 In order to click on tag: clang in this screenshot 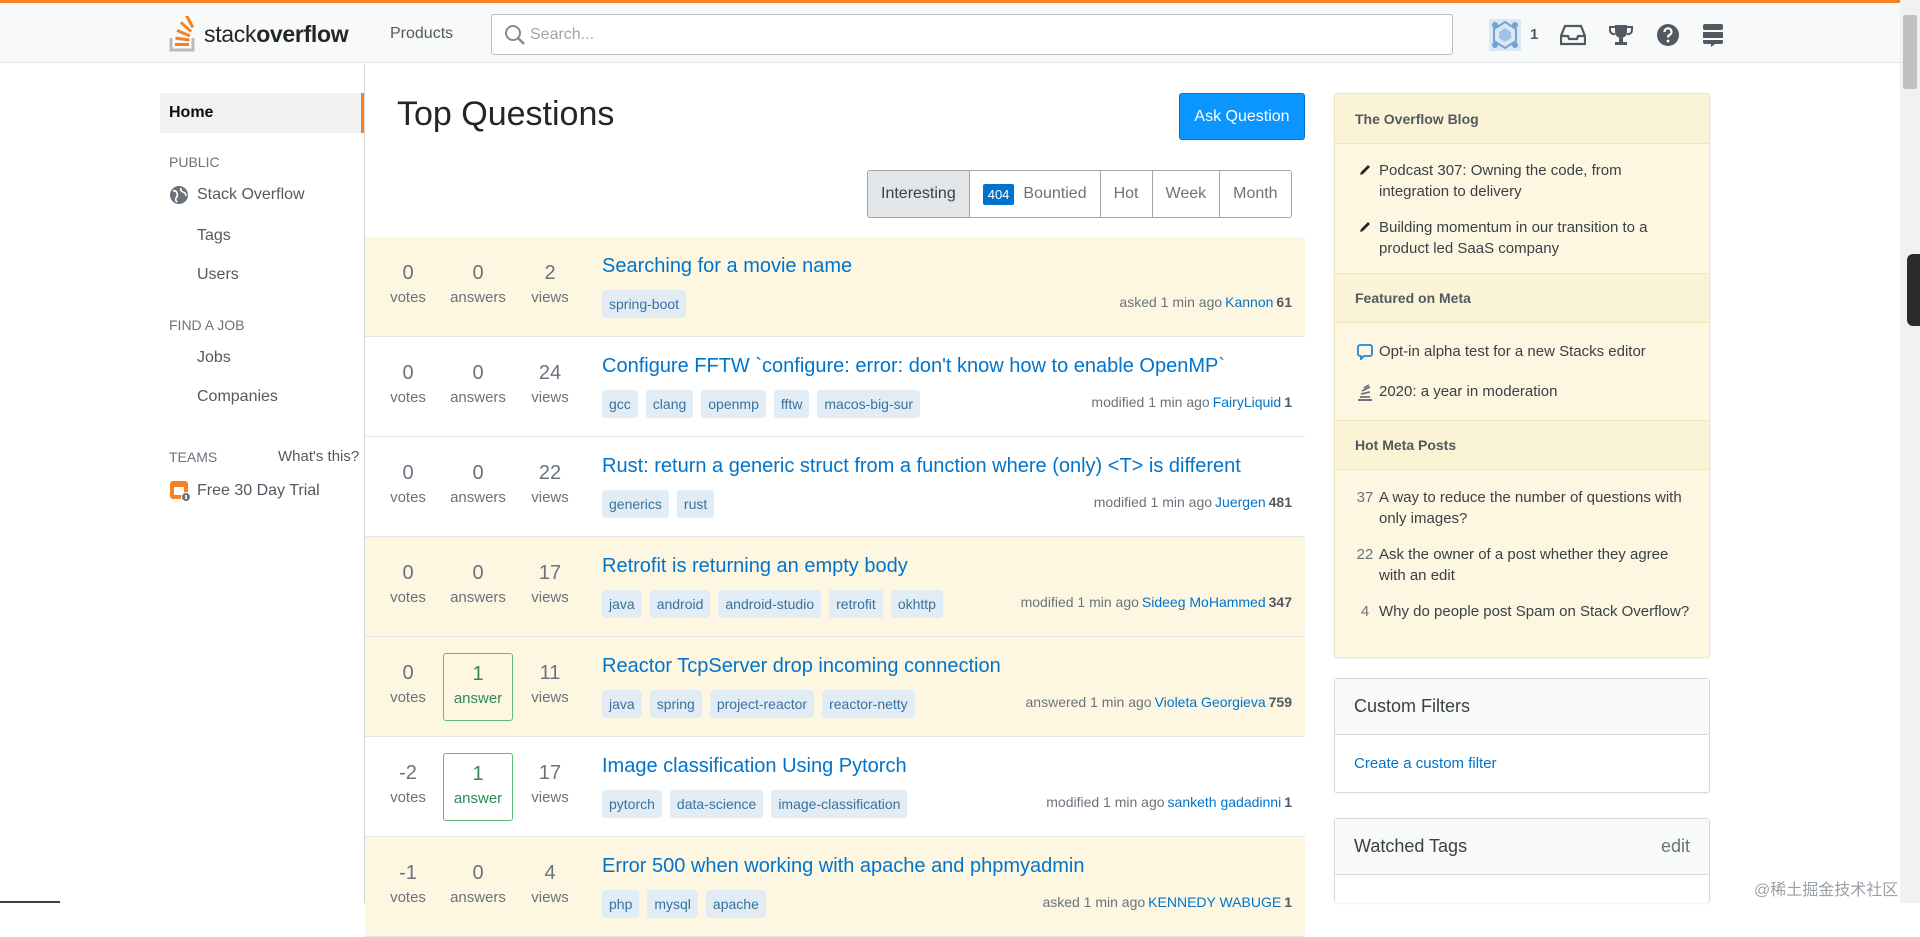, I will do `click(669, 404)`.